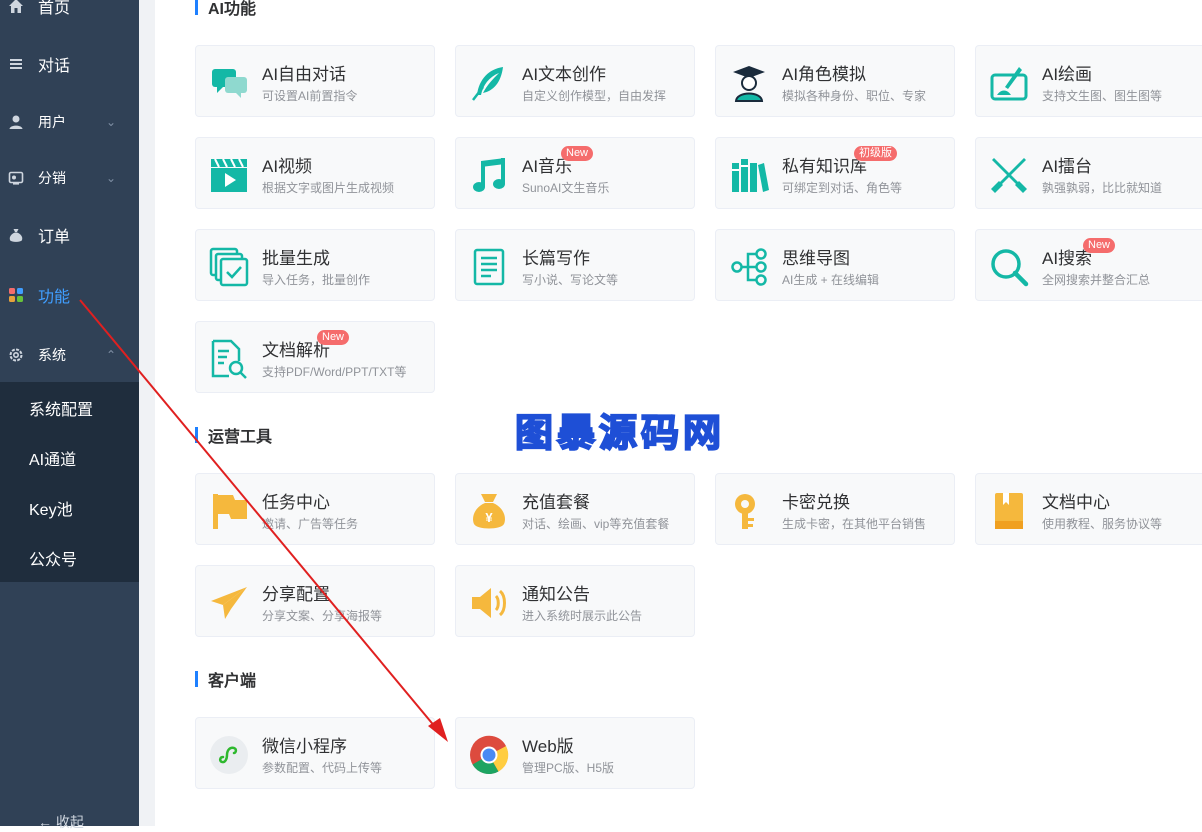 Image resolution: width=1202 pixels, height=832 pixels. I want to click on chat-bubbles-icon, so click(229, 83).